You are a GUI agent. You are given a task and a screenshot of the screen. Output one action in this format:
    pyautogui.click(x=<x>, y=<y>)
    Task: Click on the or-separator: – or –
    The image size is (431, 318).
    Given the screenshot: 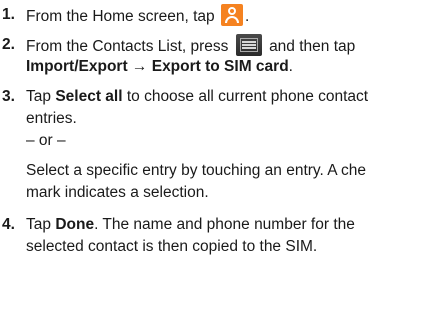 What is the action you would take?
    pyautogui.click(x=46, y=140)
    